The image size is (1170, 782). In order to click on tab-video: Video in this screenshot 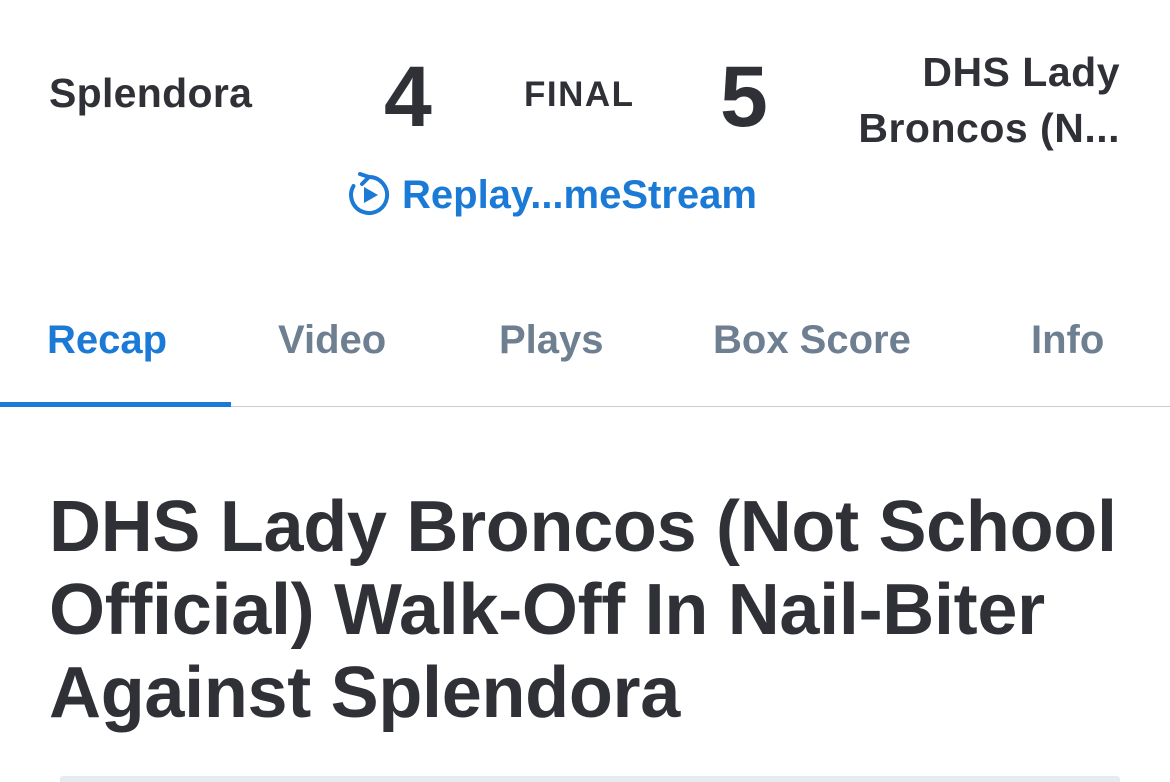, I will do `click(332, 340)`.